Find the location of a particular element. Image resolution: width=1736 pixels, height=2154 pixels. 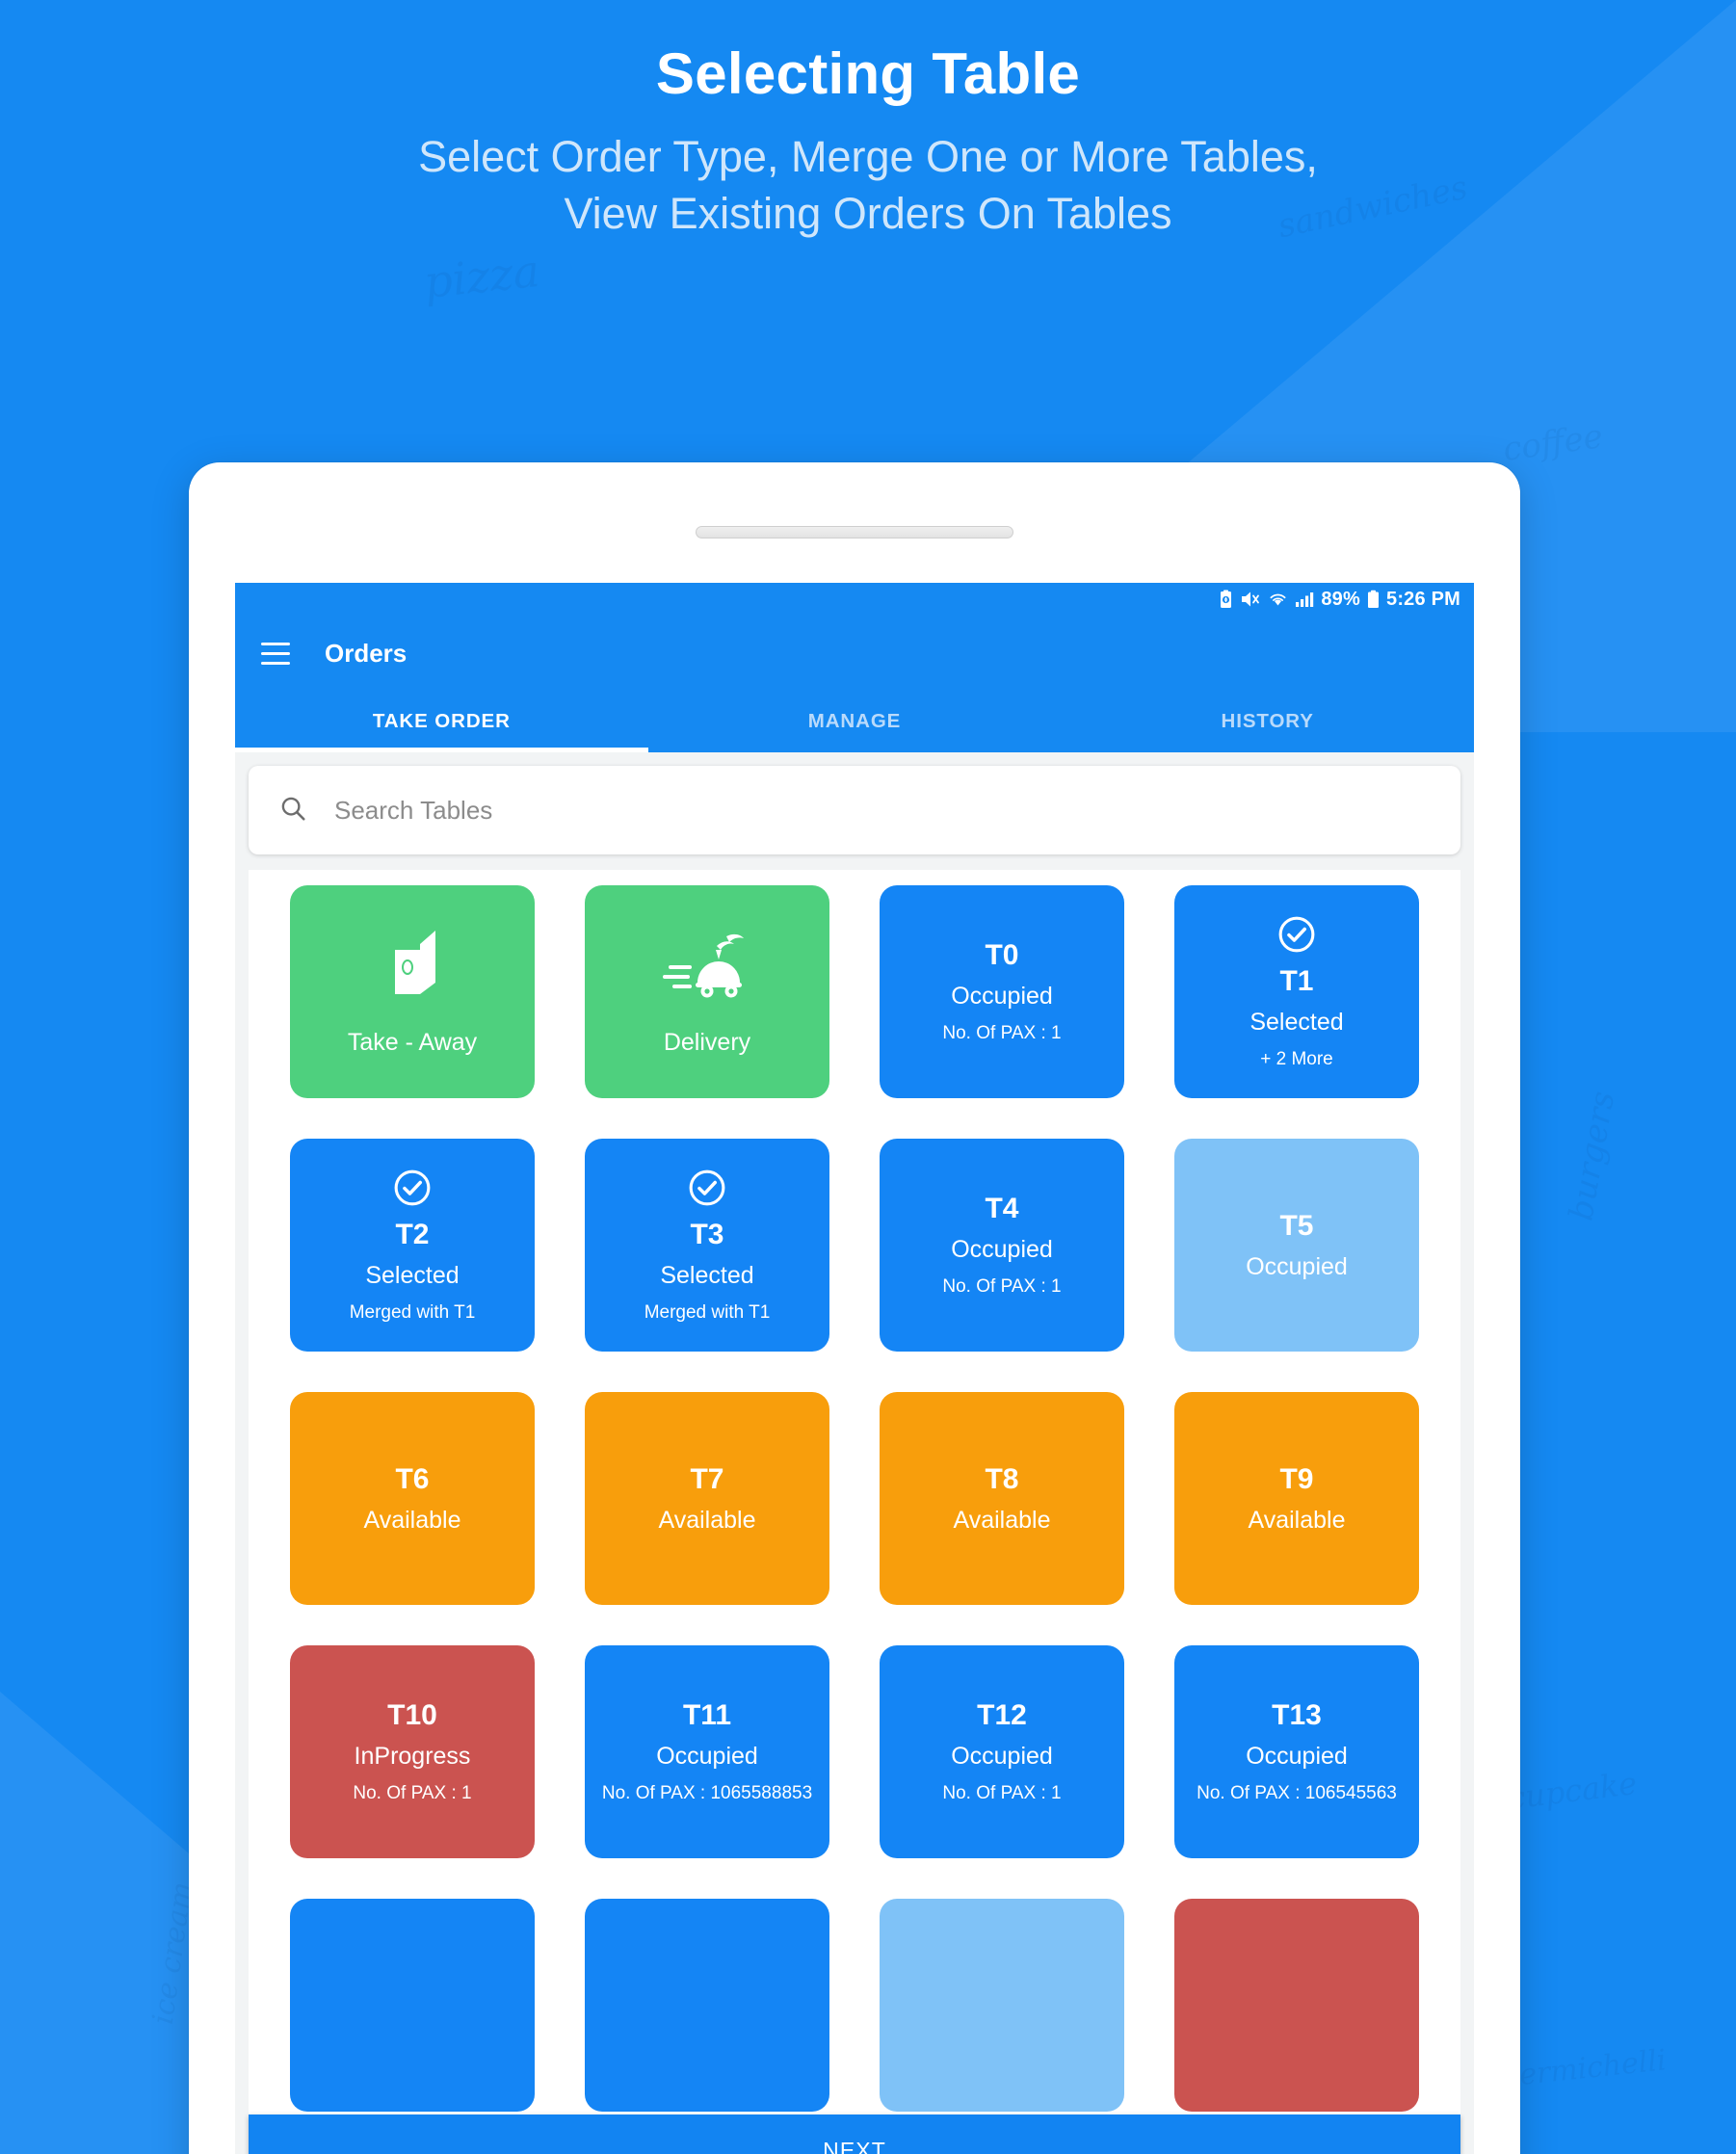

tile-delivery: Delivery is located at coordinates (707, 991).